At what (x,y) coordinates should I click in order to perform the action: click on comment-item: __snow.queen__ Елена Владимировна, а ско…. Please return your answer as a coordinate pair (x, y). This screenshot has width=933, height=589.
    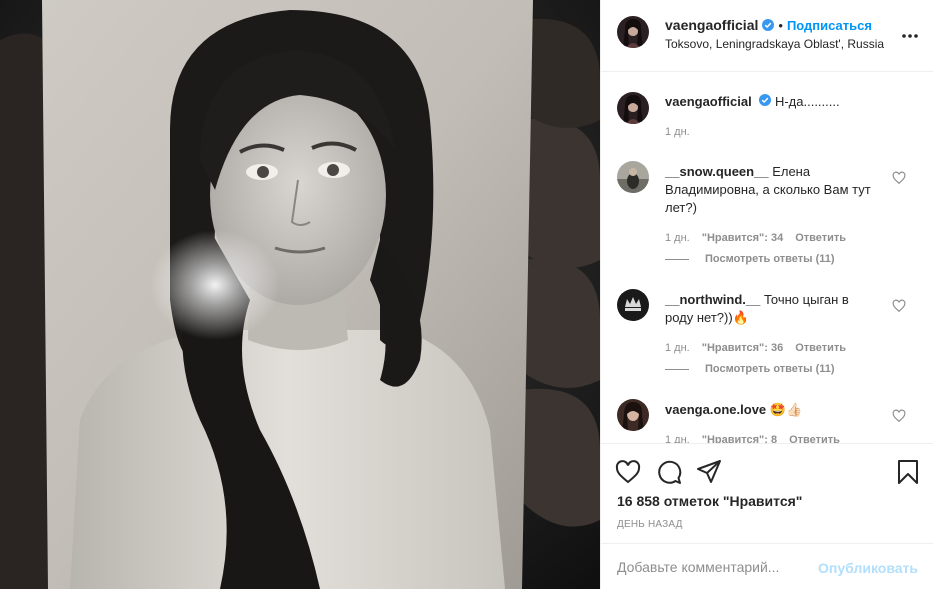
    Looking at the image, I should click on (770, 190).